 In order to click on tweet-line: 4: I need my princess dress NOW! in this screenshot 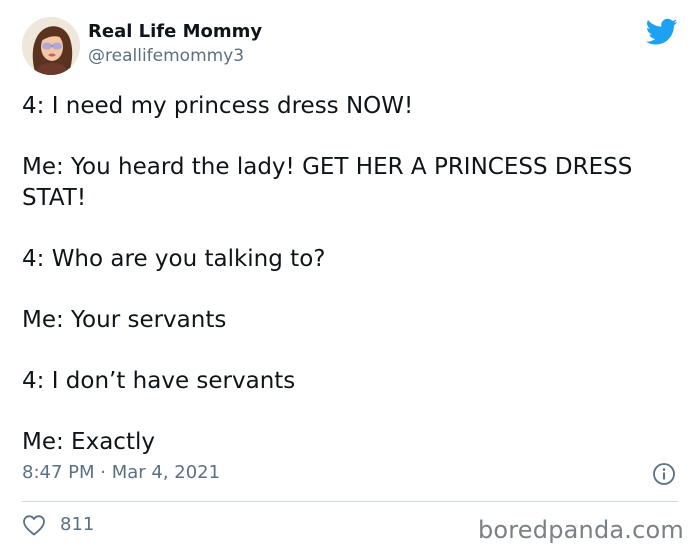, I will do `click(218, 106)`.